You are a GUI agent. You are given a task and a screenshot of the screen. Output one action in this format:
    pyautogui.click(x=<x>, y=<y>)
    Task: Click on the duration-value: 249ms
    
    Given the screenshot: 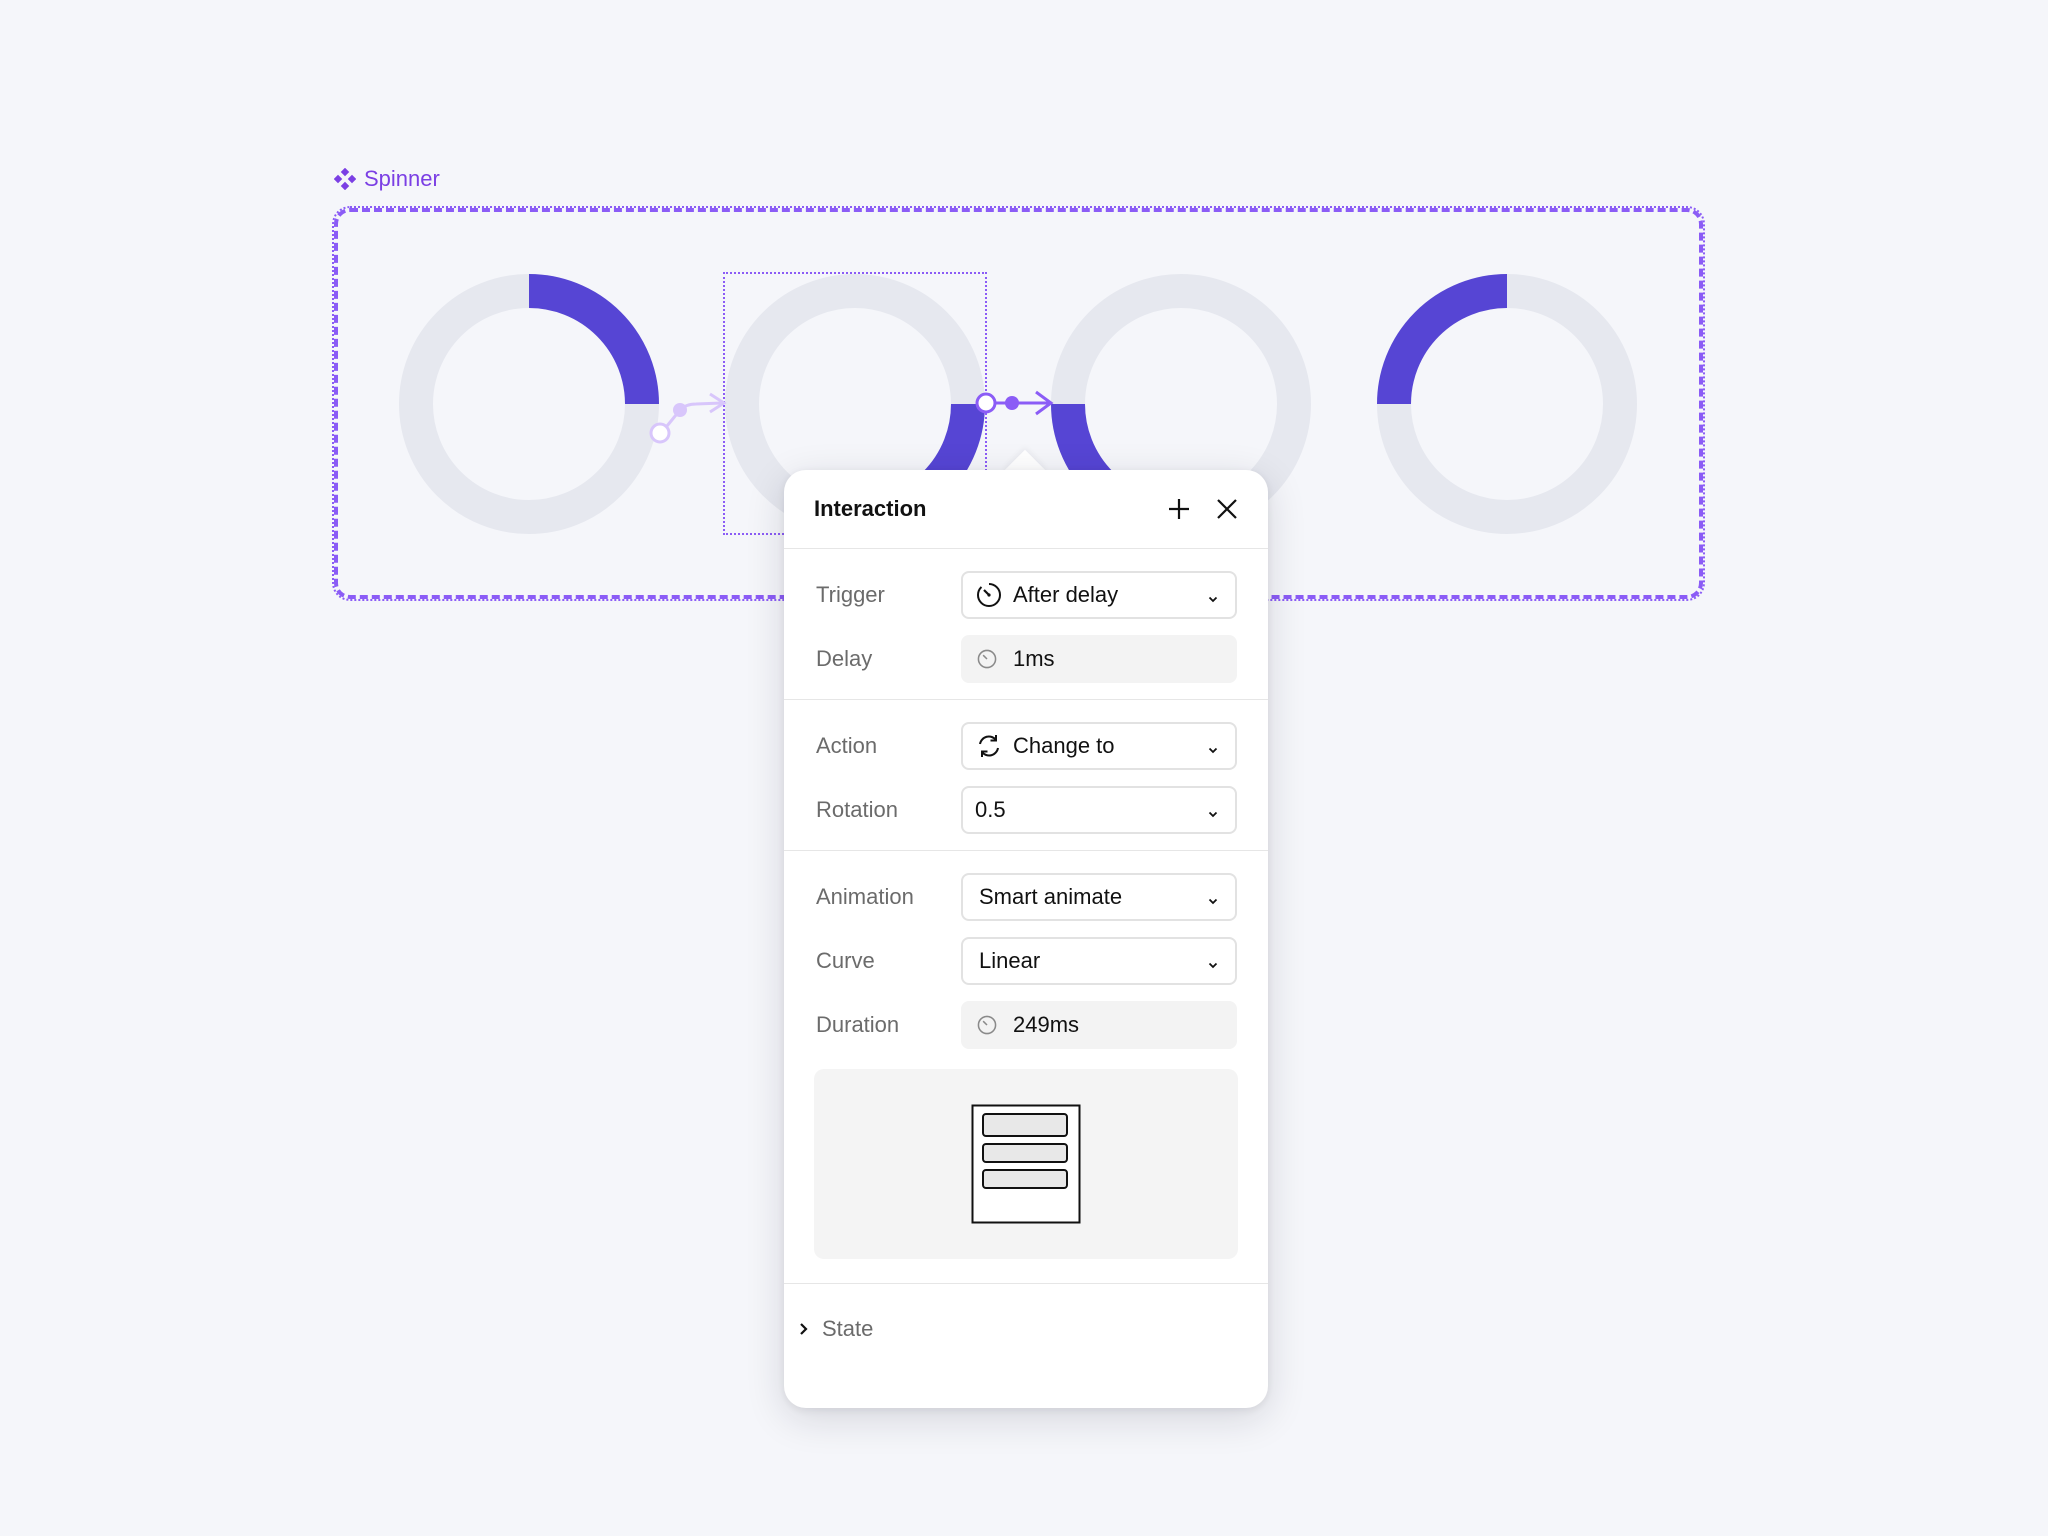 What is the action you would take?
    pyautogui.click(x=1046, y=1024)
    